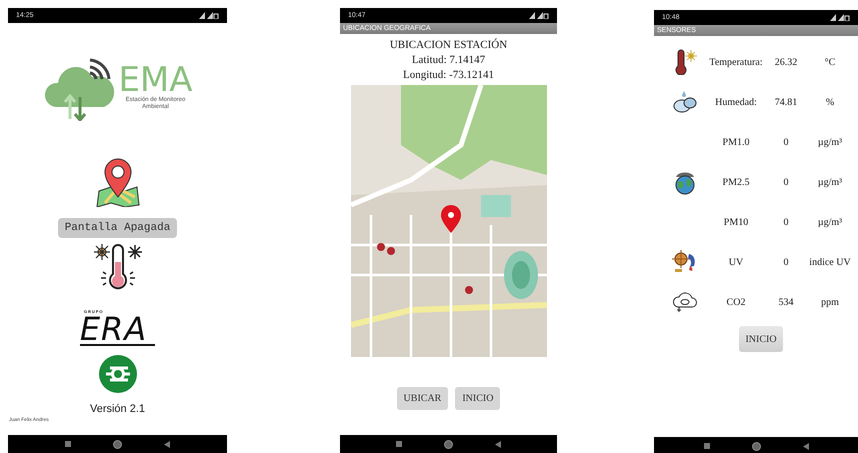  Describe the element at coordinates (830, 103) in the screenshot. I see `sensor-unit: %` at that location.